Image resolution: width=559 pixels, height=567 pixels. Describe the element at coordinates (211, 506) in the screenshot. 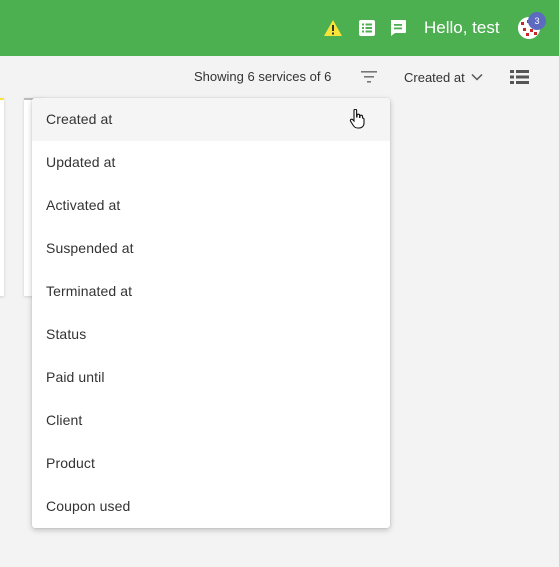

I see `sort-option-coupon-used: Coupon used` at that location.